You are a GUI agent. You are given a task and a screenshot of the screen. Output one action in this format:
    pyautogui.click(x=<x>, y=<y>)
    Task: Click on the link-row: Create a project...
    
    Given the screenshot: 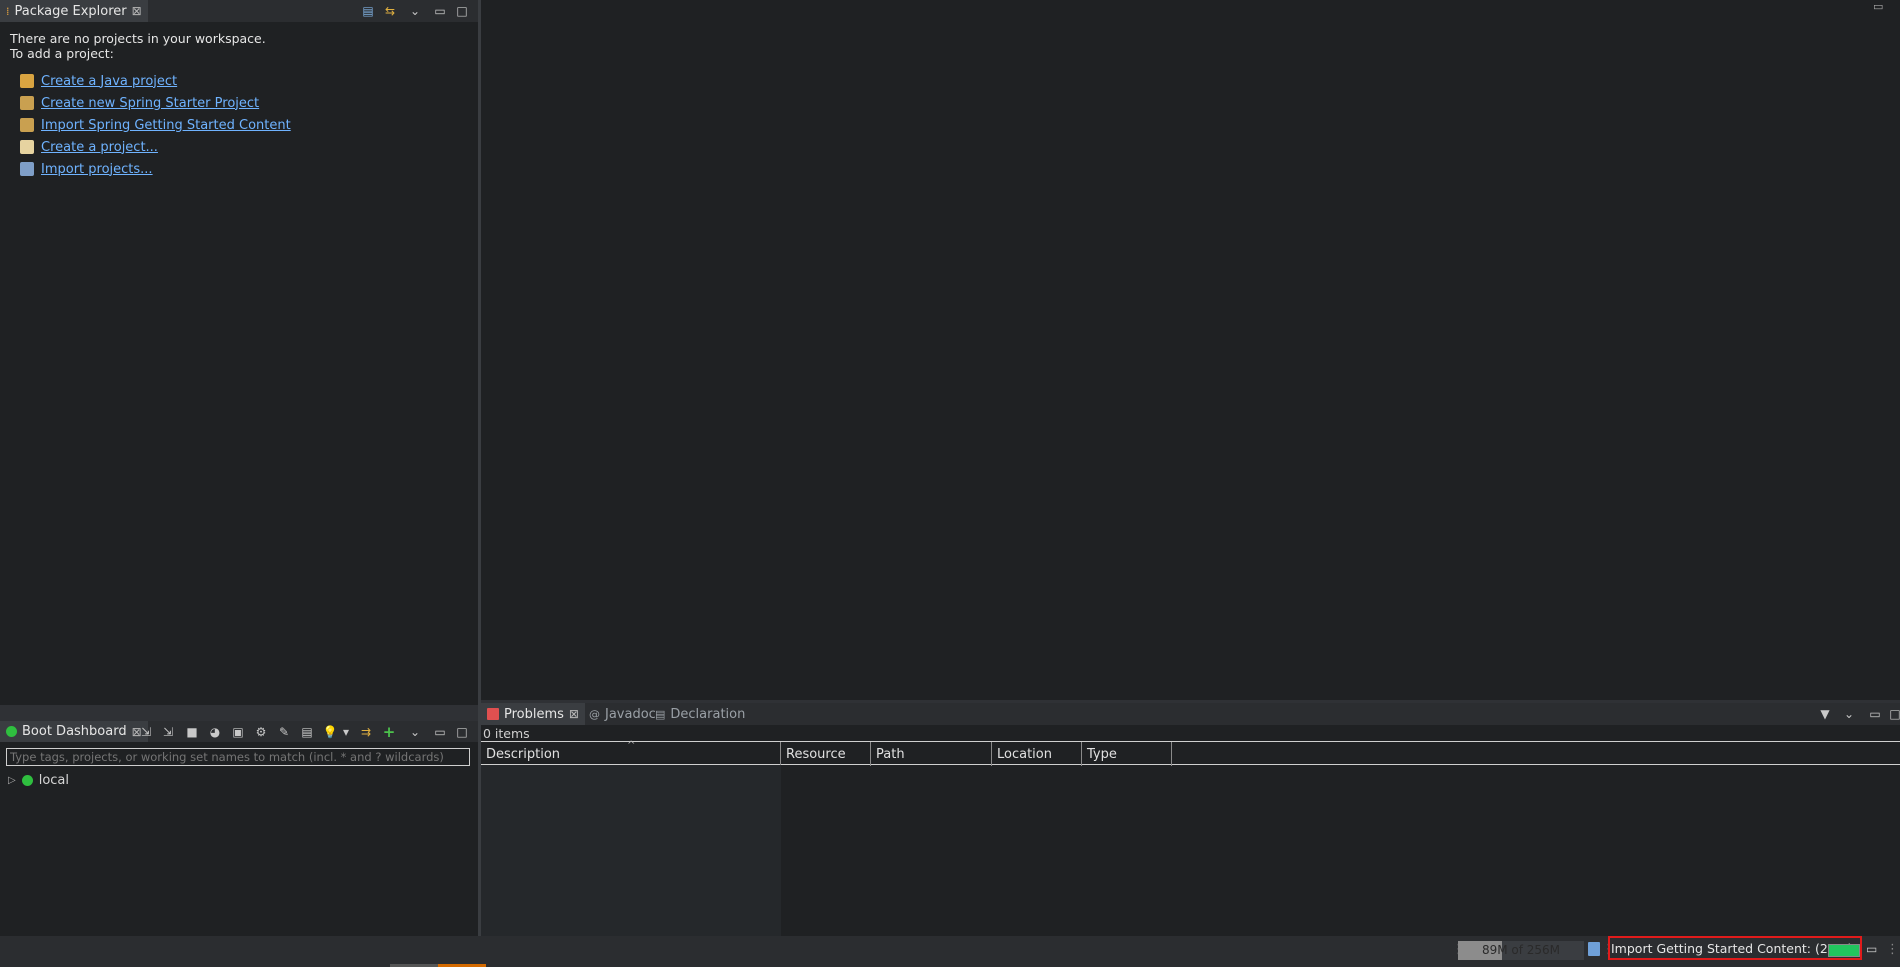 What is the action you would take?
    pyautogui.click(x=155, y=147)
    